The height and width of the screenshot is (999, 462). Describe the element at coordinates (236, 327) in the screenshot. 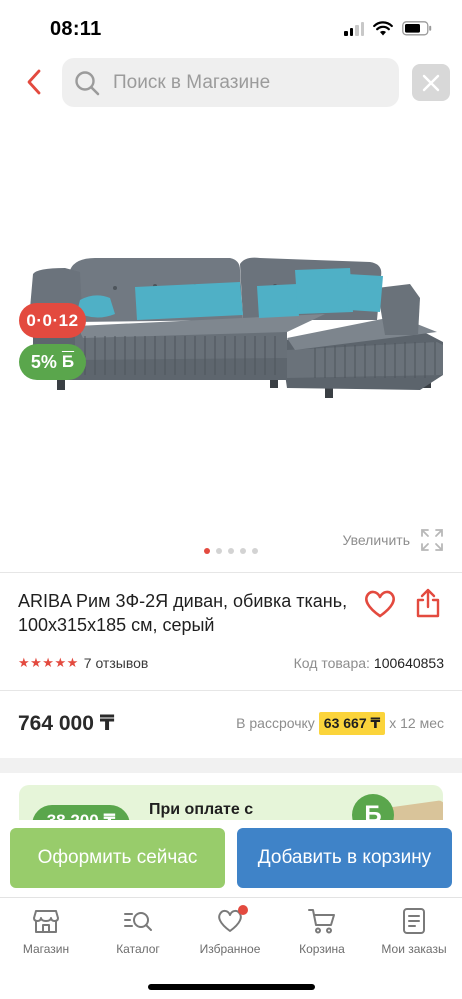

I see `product-image` at that location.